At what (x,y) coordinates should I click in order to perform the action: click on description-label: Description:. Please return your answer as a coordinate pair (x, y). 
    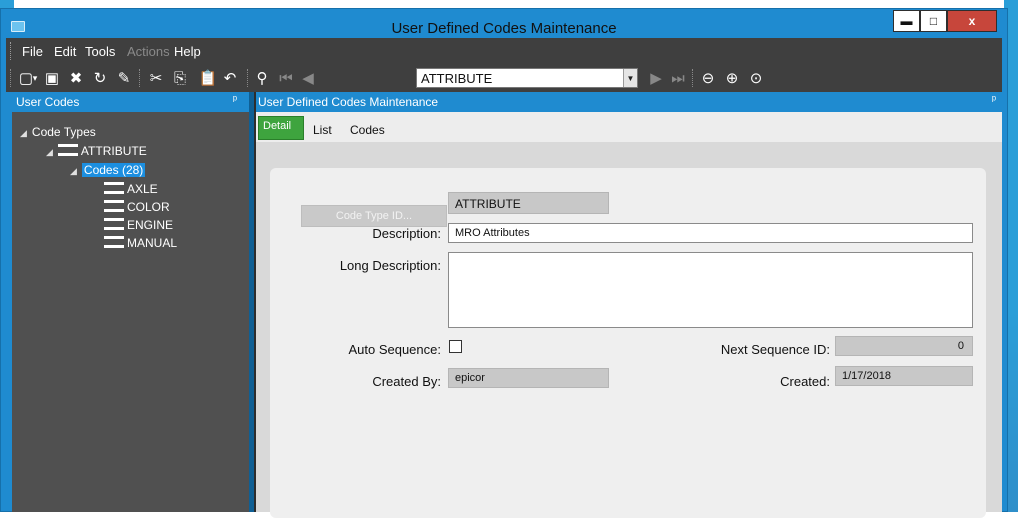
    Looking at the image, I should click on (406, 233).